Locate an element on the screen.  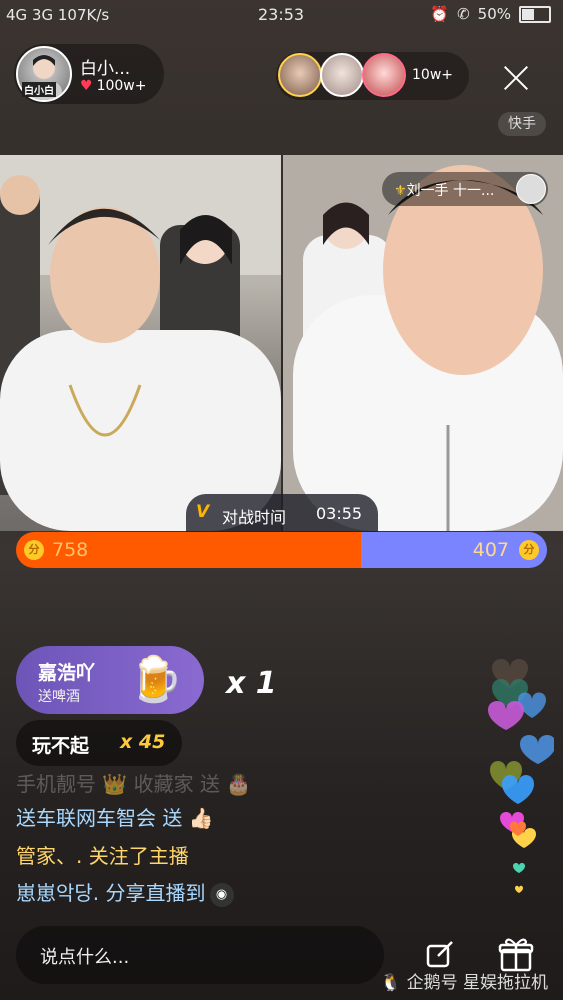
gift-icon is located at coordinates (516, 954).